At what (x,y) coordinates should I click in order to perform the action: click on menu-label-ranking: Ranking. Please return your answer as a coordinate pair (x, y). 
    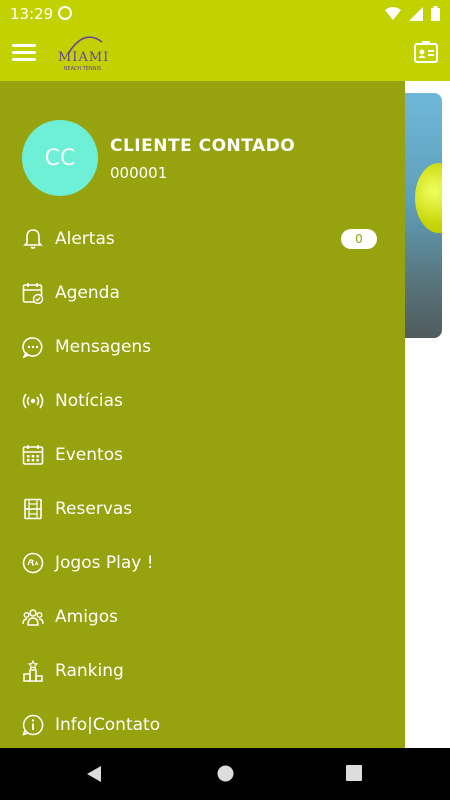
    Looking at the image, I should click on (89, 671).